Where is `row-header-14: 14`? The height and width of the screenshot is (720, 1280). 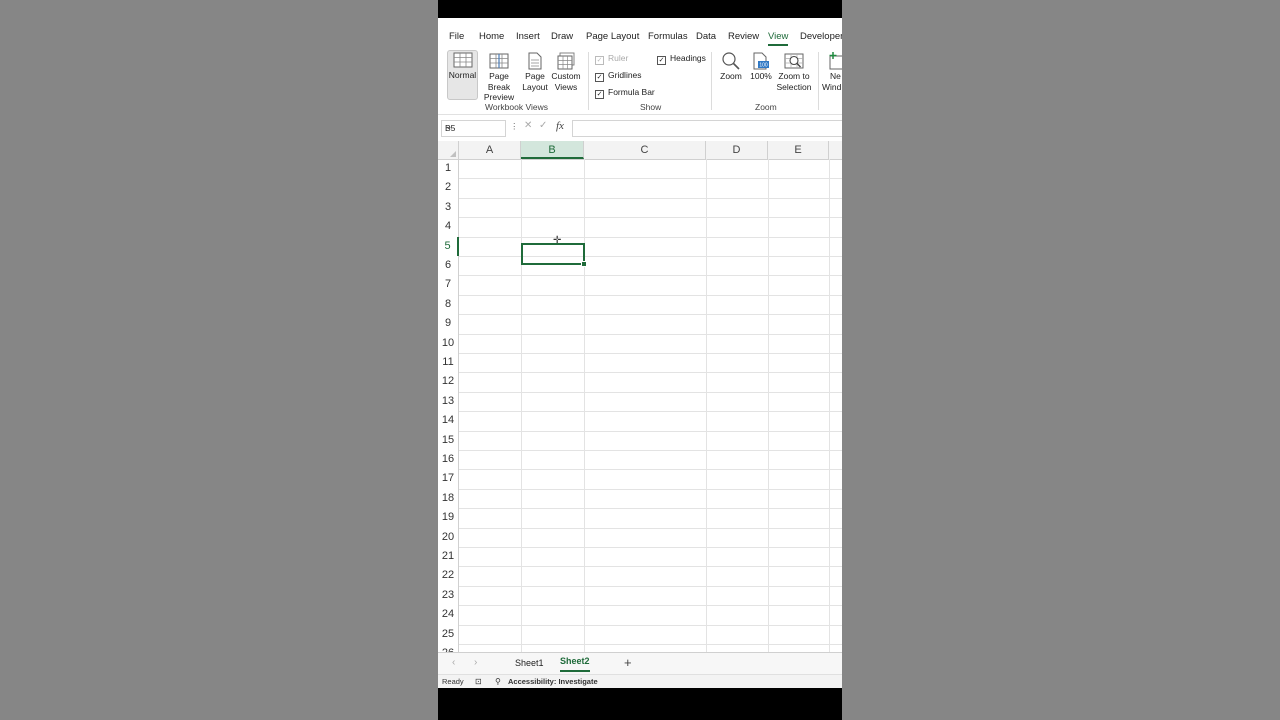
row-header-14: 14 is located at coordinates (448, 421).